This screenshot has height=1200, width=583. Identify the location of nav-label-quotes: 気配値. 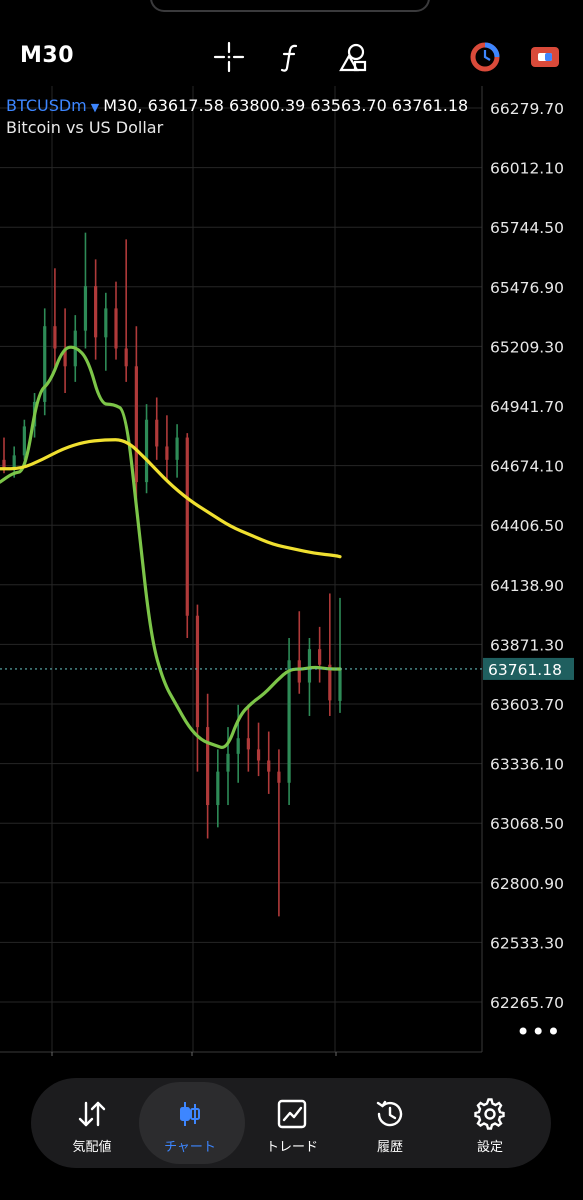
(92, 1147).